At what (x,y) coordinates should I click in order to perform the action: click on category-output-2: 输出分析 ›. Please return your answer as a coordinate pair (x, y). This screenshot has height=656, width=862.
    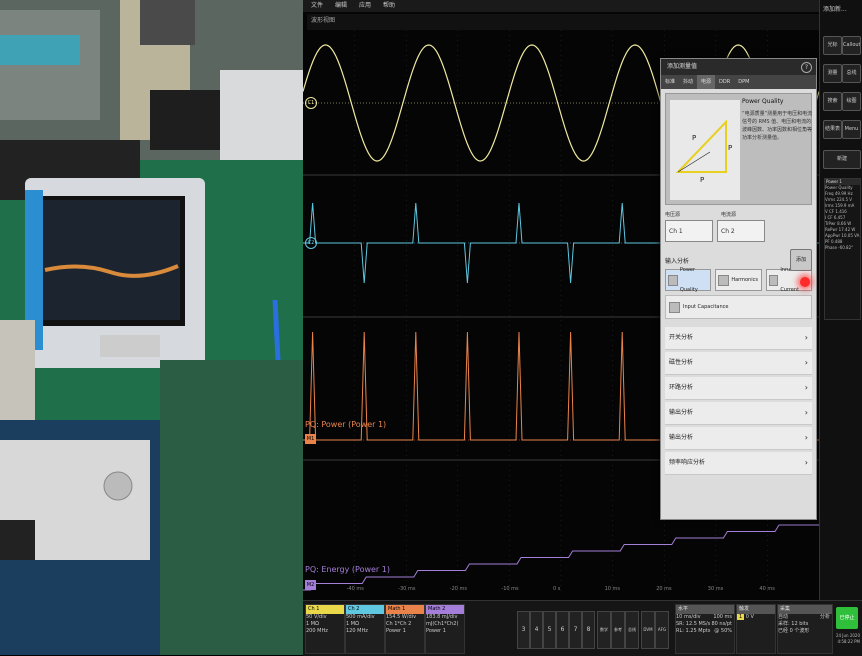
    Looking at the image, I should click on (738, 438).